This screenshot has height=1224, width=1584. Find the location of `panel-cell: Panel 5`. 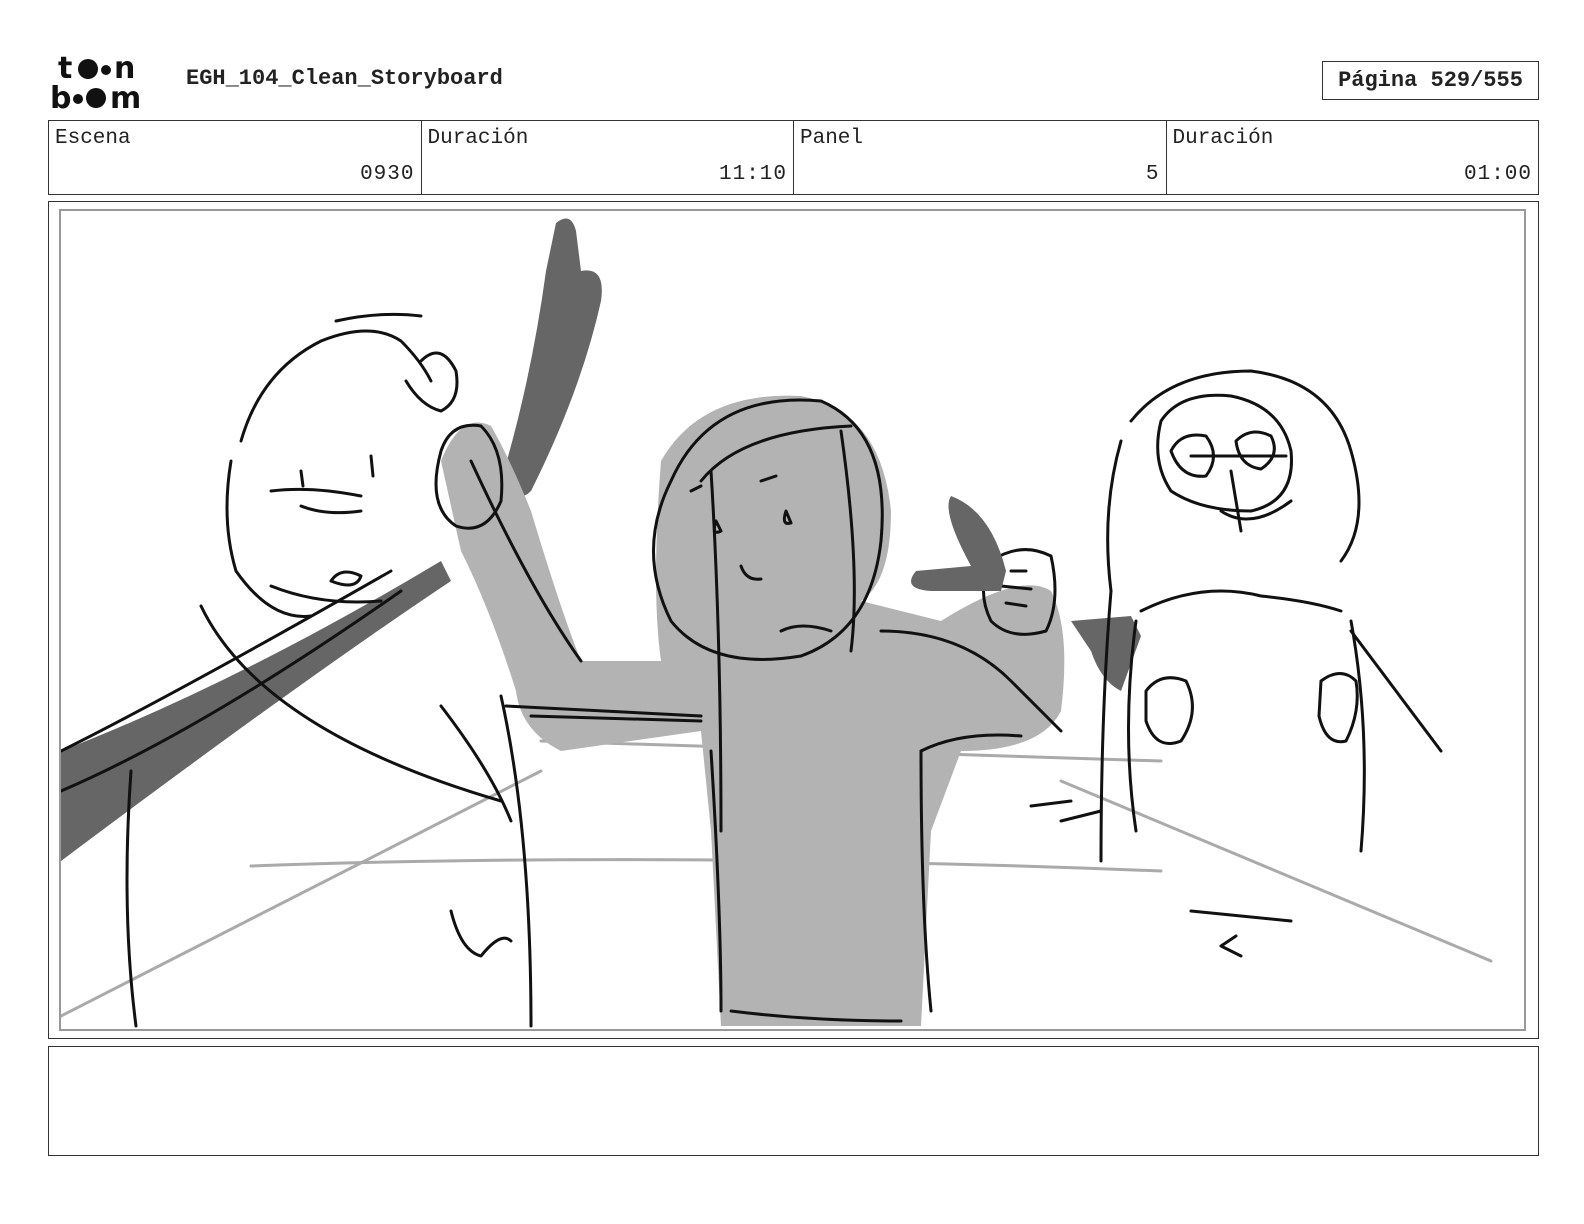

panel-cell: Panel 5 is located at coordinates (980, 157).